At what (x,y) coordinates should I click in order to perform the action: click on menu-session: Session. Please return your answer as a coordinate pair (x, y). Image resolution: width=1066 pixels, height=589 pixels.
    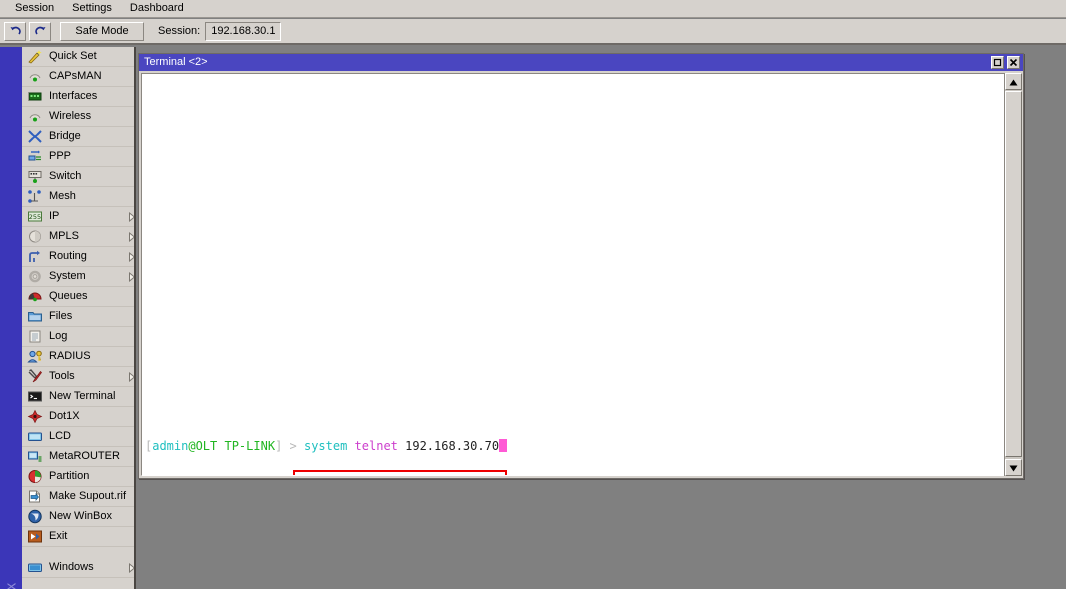
    Looking at the image, I should click on (34, 8).